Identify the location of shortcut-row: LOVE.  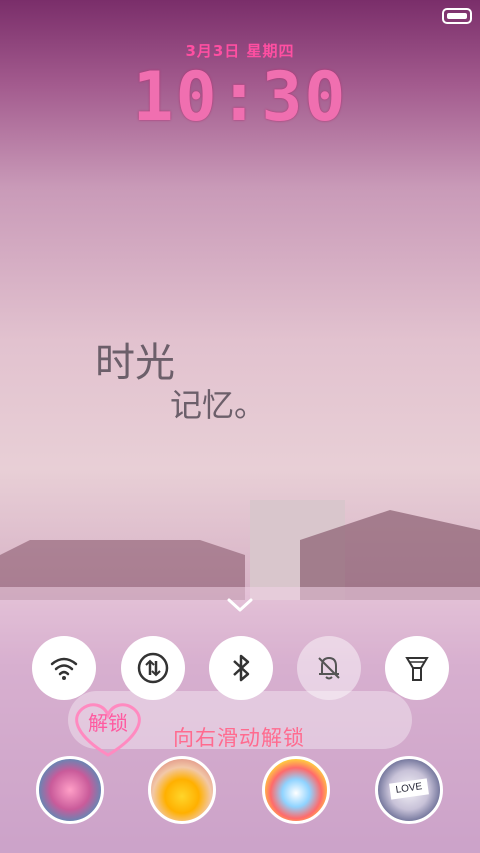
(240, 790).